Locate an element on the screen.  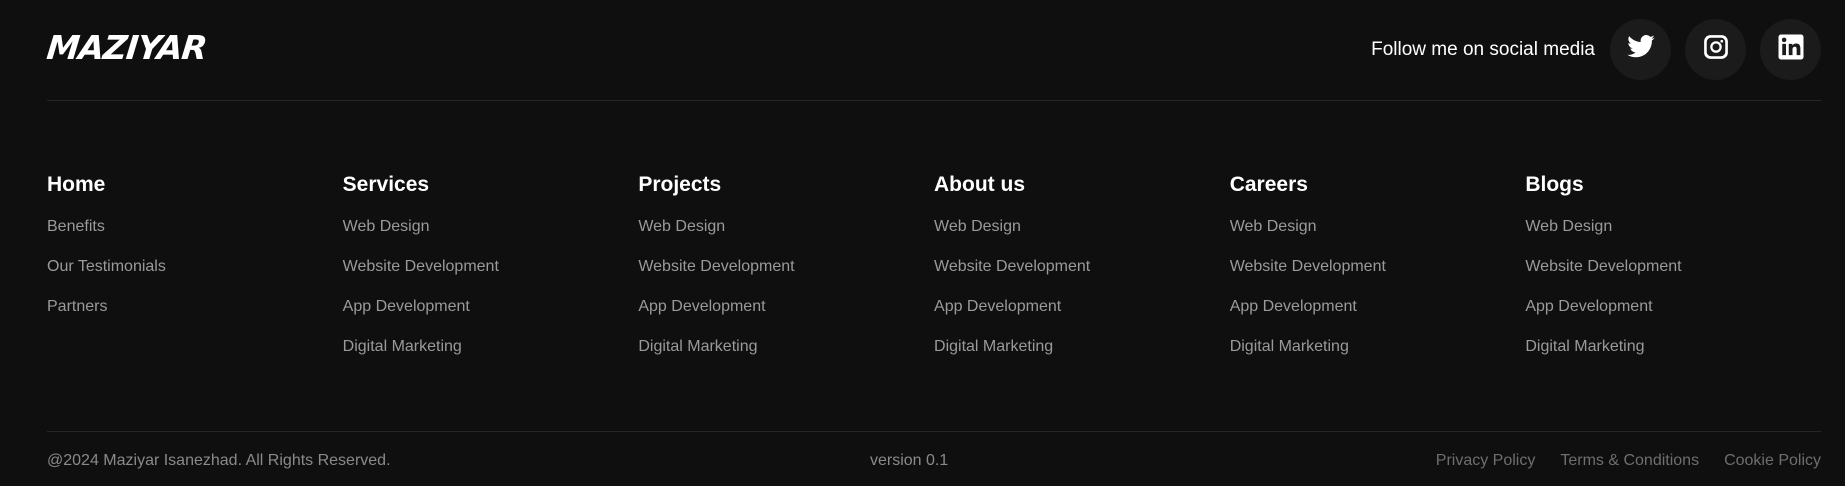
column-title: About us is located at coordinates (1082, 185).